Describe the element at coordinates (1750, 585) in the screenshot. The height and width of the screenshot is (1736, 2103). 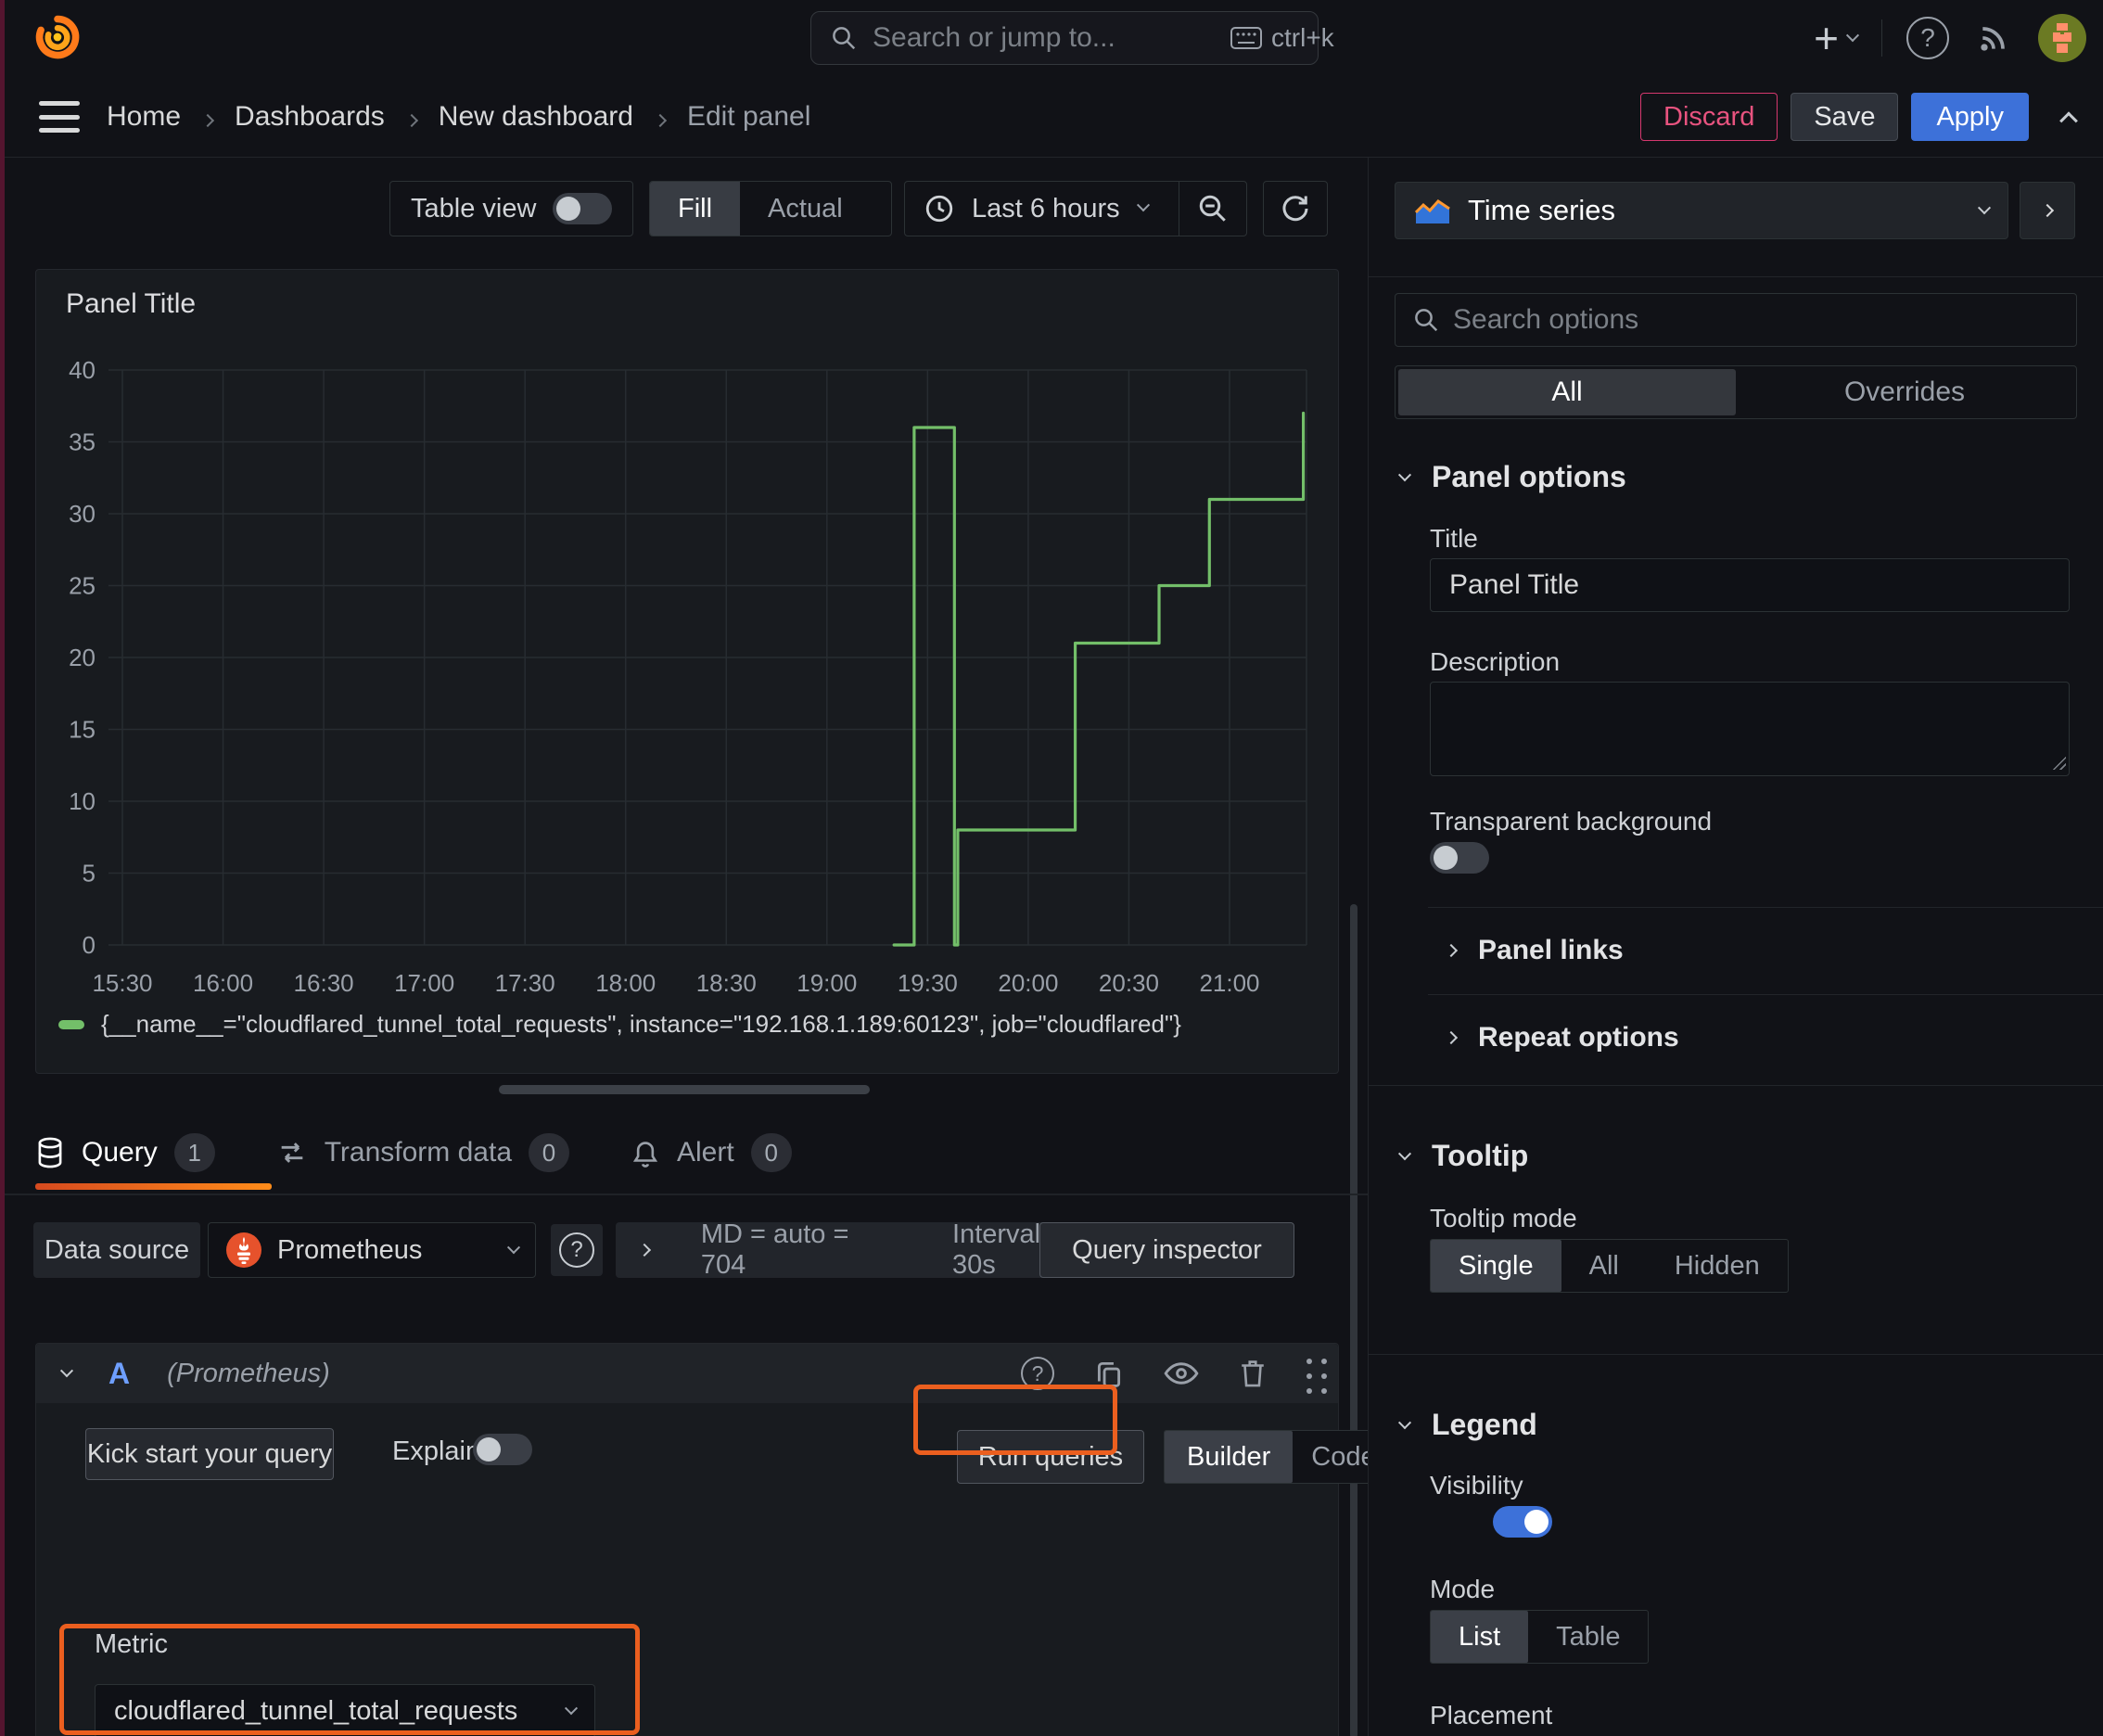
I see `panel-title-input` at that location.